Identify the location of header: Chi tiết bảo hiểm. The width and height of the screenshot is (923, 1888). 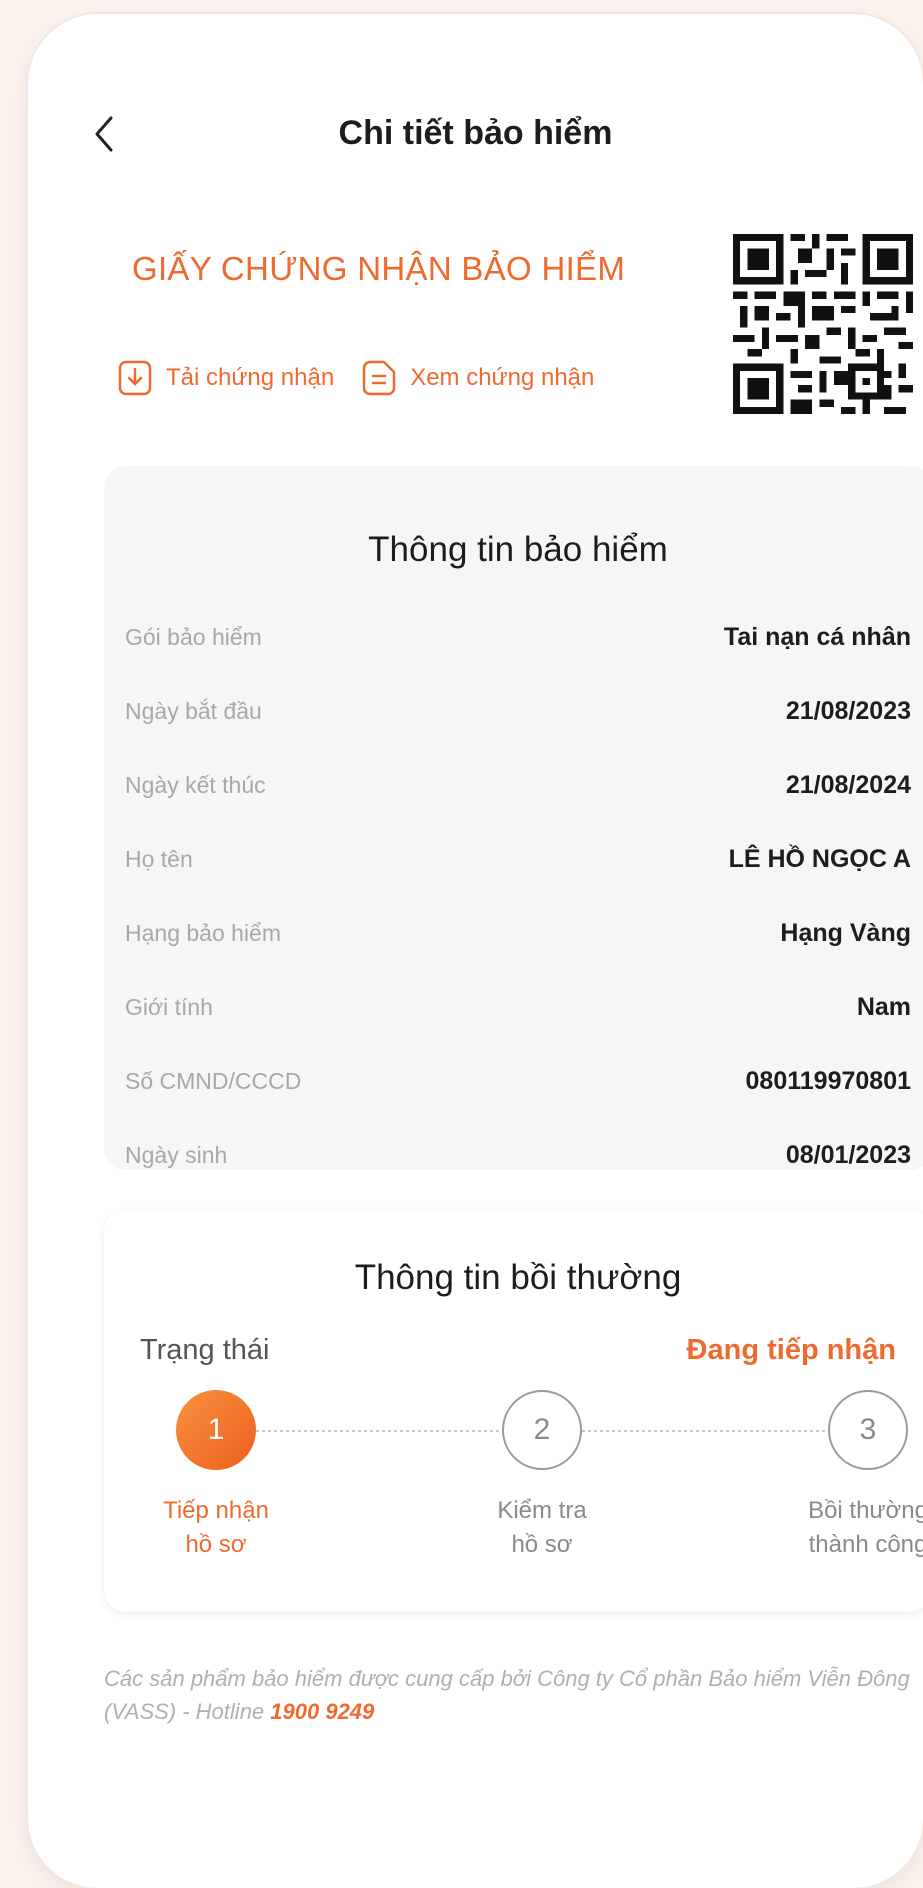
(475, 134).